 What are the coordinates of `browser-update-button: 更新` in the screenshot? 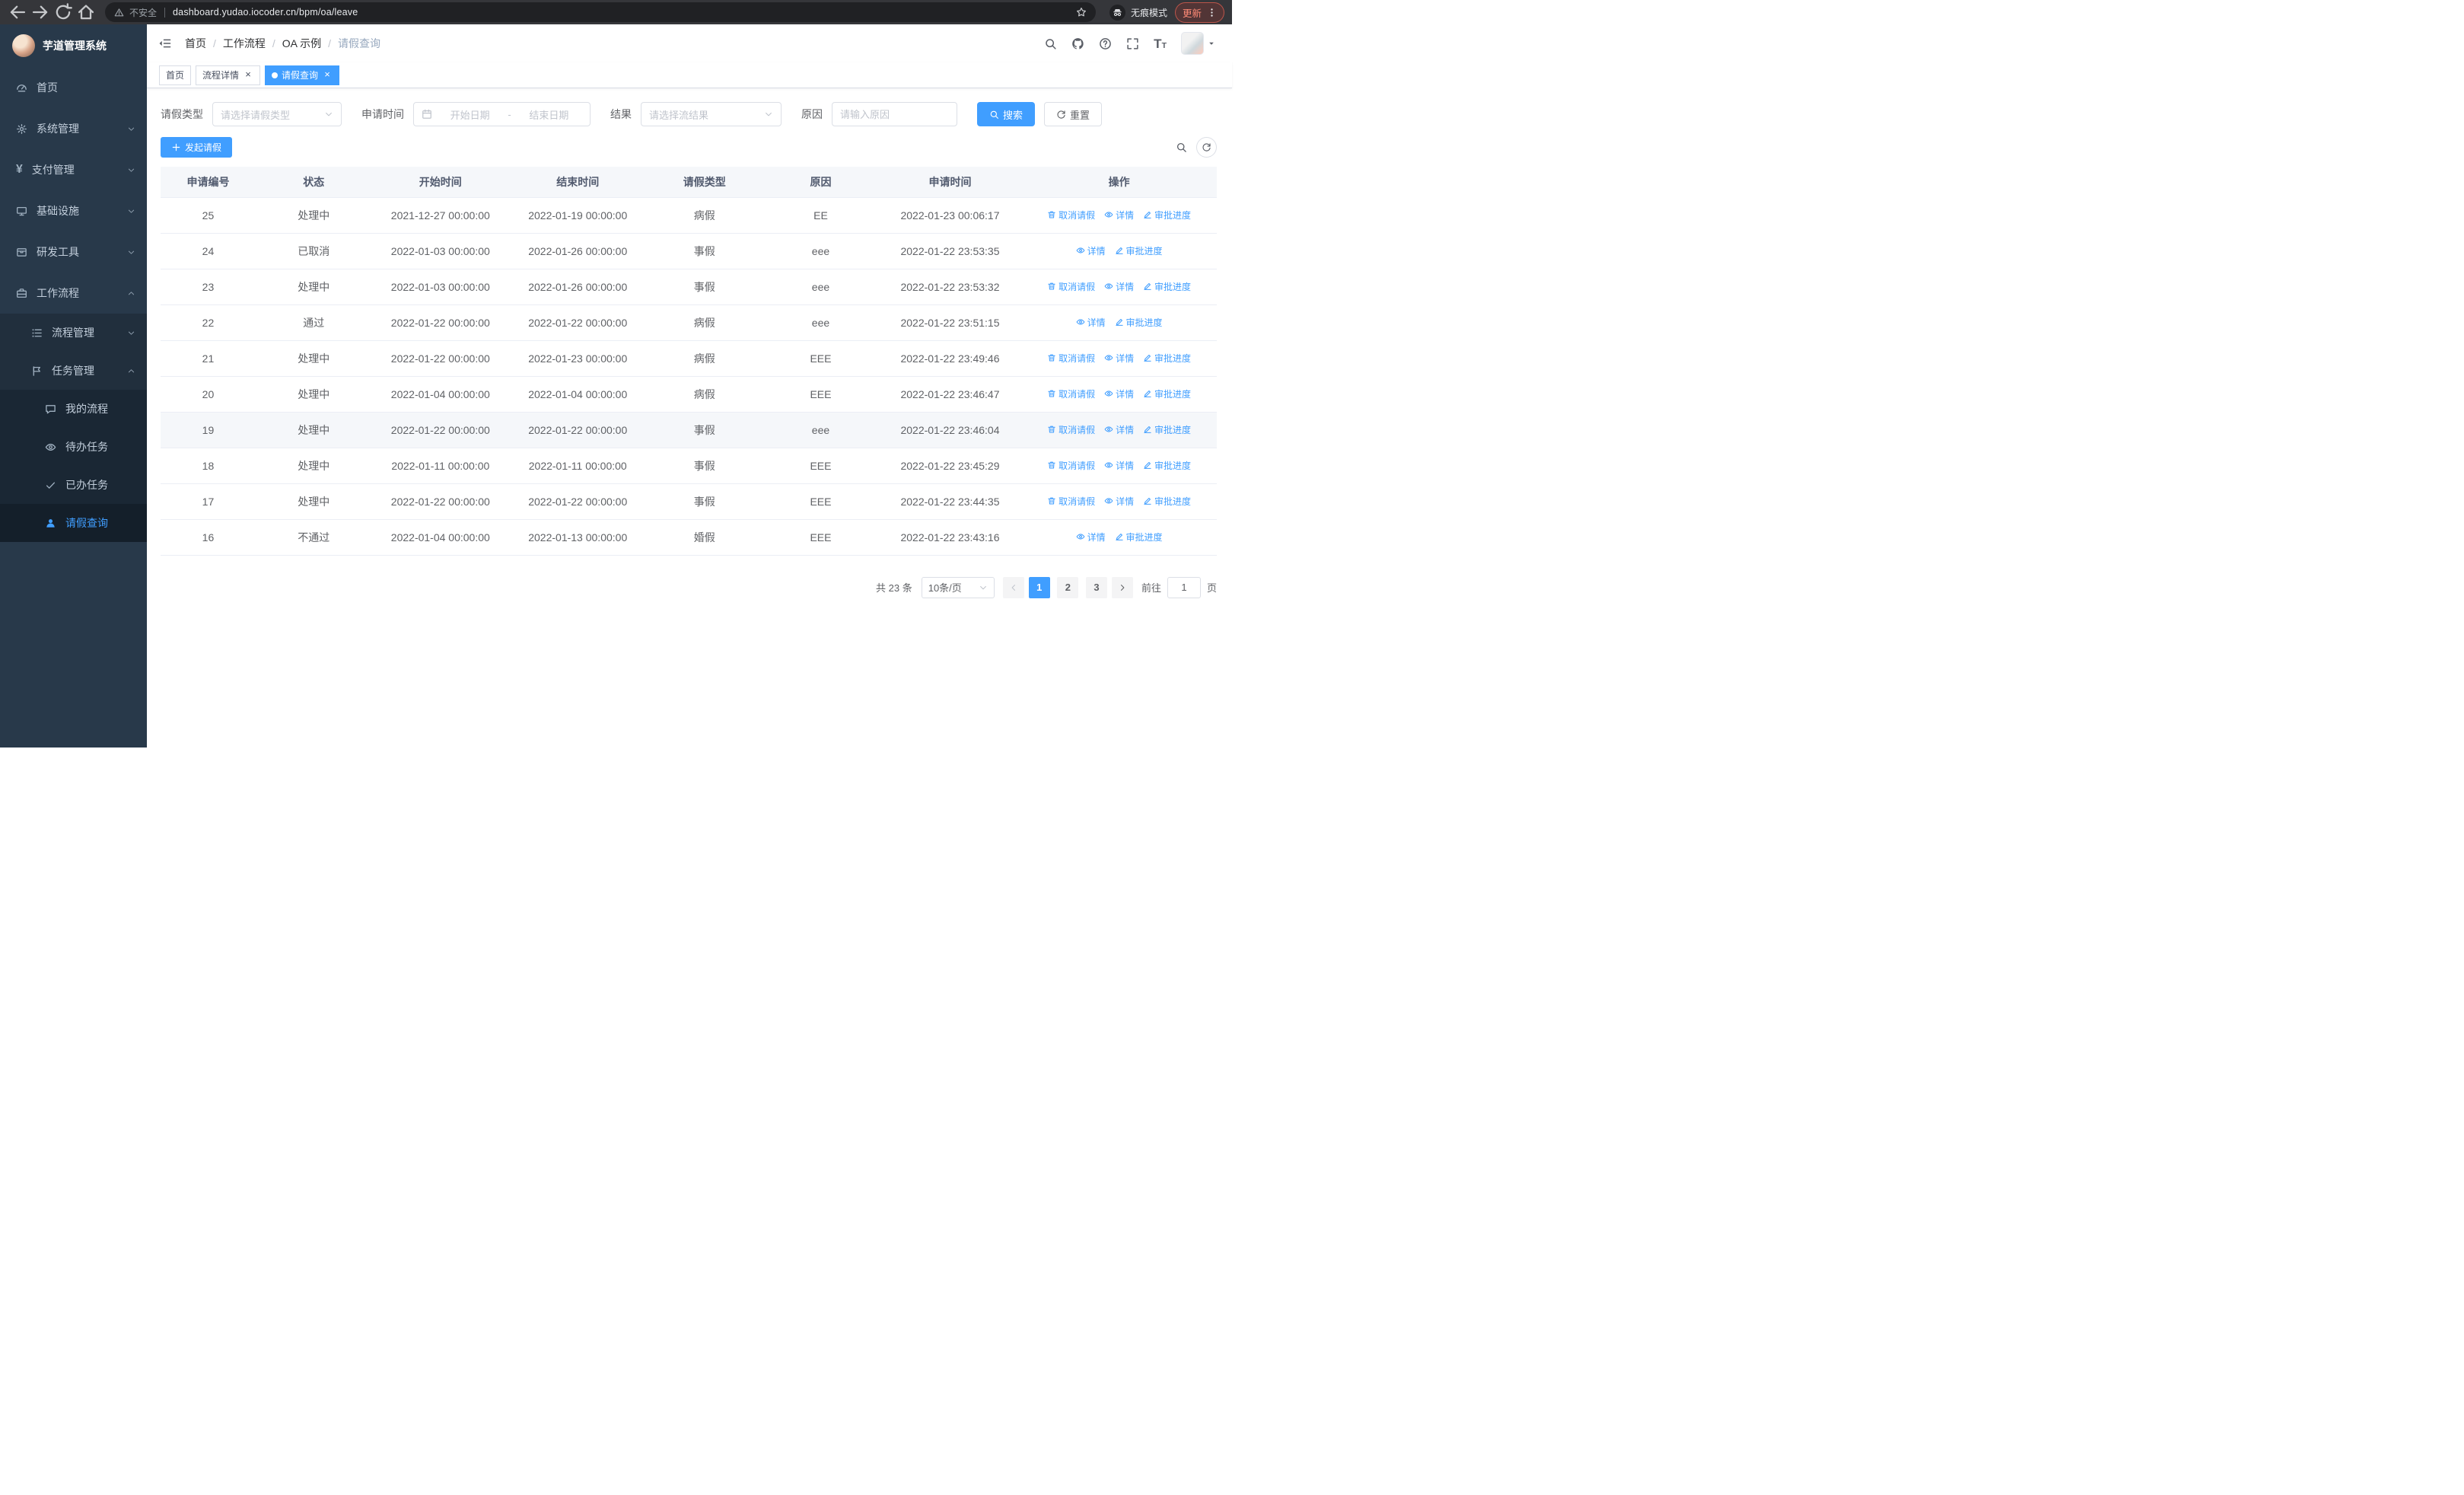 It's located at (1199, 13).